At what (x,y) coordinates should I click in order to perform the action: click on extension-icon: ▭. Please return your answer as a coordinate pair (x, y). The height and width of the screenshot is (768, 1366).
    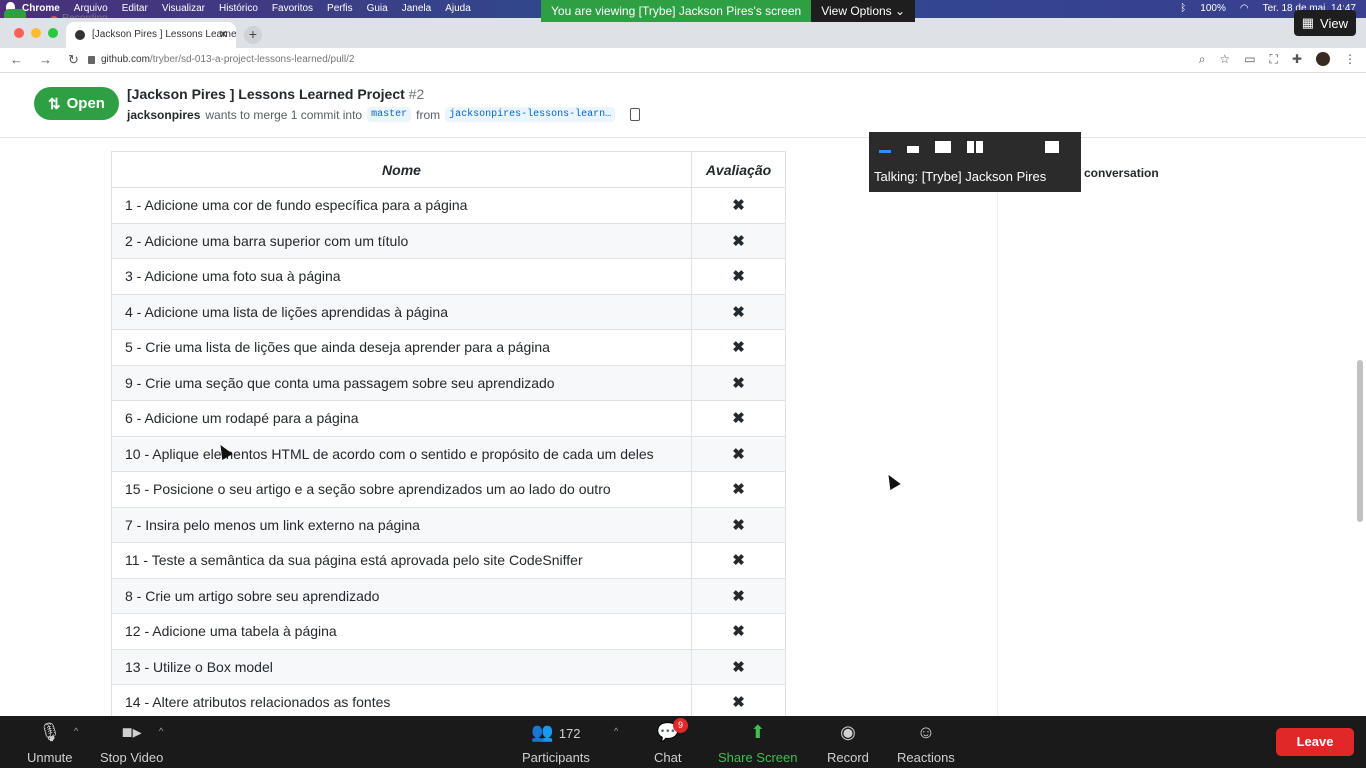
    Looking at the image, I should click on (1249, 59).